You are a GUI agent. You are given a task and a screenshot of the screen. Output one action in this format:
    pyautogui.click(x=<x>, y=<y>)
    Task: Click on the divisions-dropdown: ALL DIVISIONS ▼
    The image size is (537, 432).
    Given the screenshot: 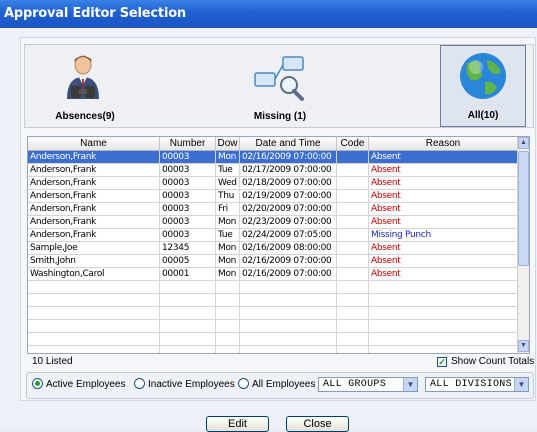 What is the action you would take?
    pyautogui.click(x=477, y=384)
    